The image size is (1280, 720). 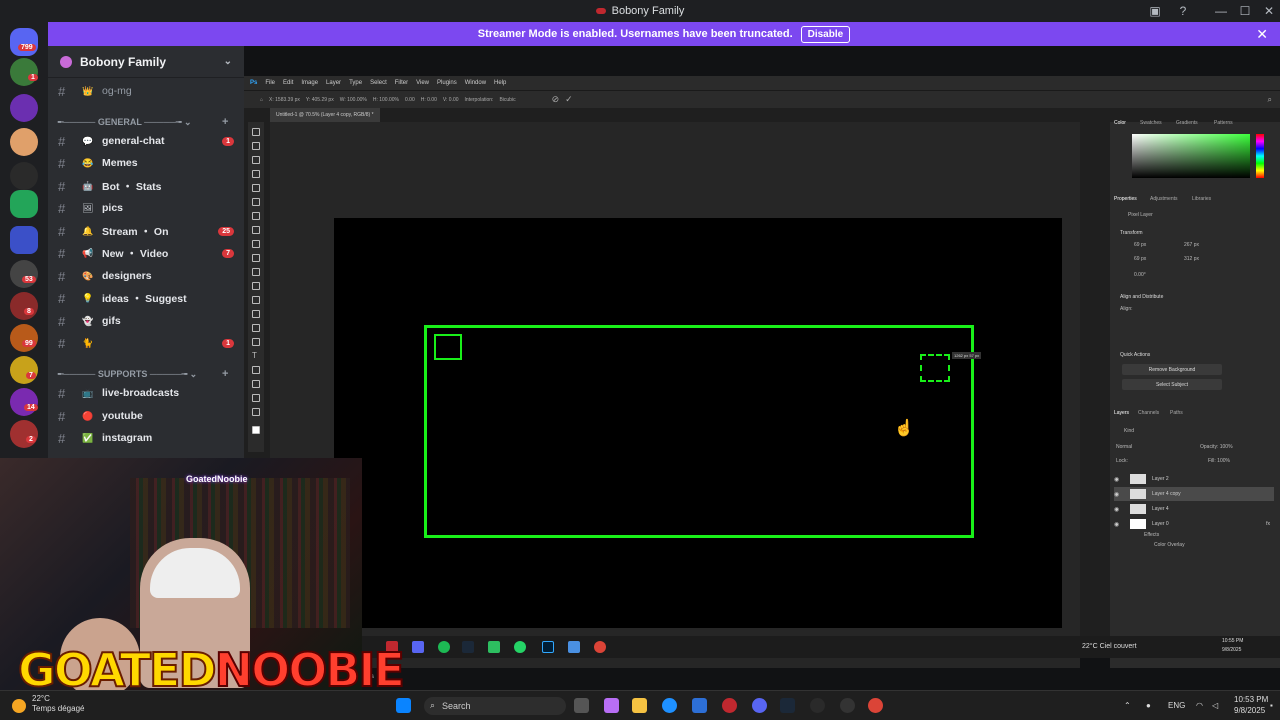 What do you see at coordinates (256, 384) in the screenshot?
I see `rectangle-tool-icon` at bounding box center [256, 384].